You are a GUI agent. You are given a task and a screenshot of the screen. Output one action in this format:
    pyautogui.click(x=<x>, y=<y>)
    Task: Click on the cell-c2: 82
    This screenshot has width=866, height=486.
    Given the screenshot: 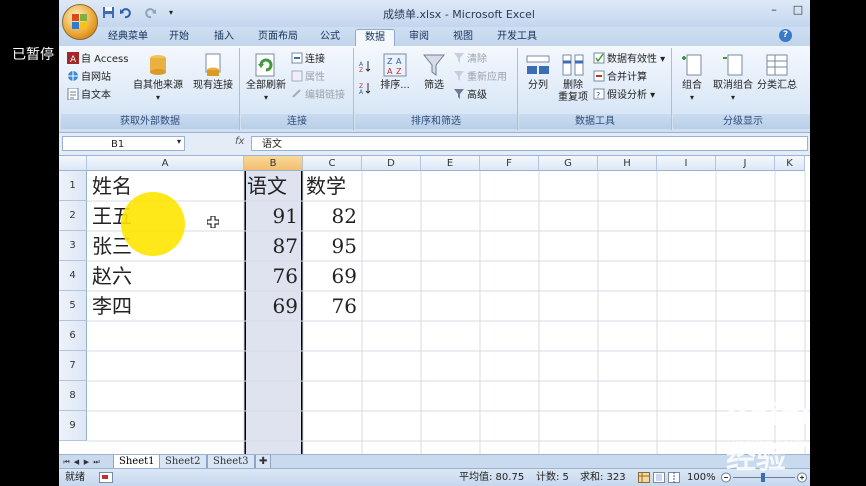 What is the action you would take?
    pyautogui.click(x=331, y=216)
    